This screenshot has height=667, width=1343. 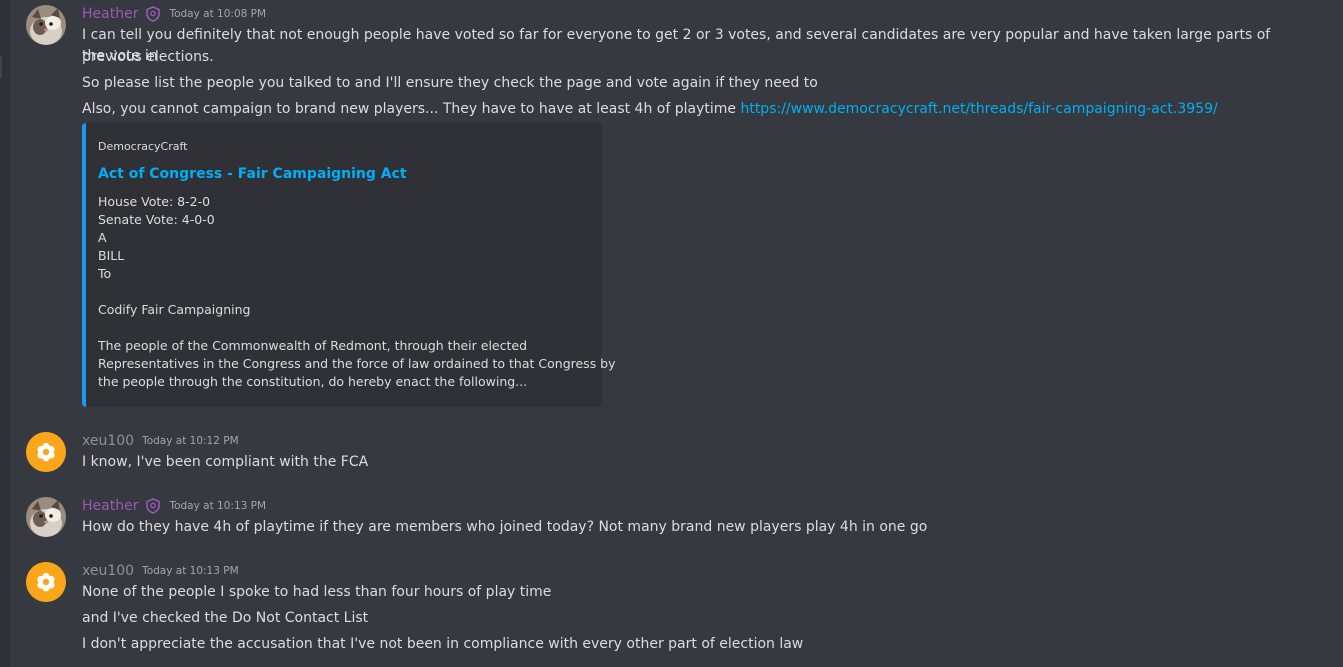 What do you see at coordinates (111, 255) in the screenshot?
I see `embed-line: BILL` at bounding box center [111, 255].